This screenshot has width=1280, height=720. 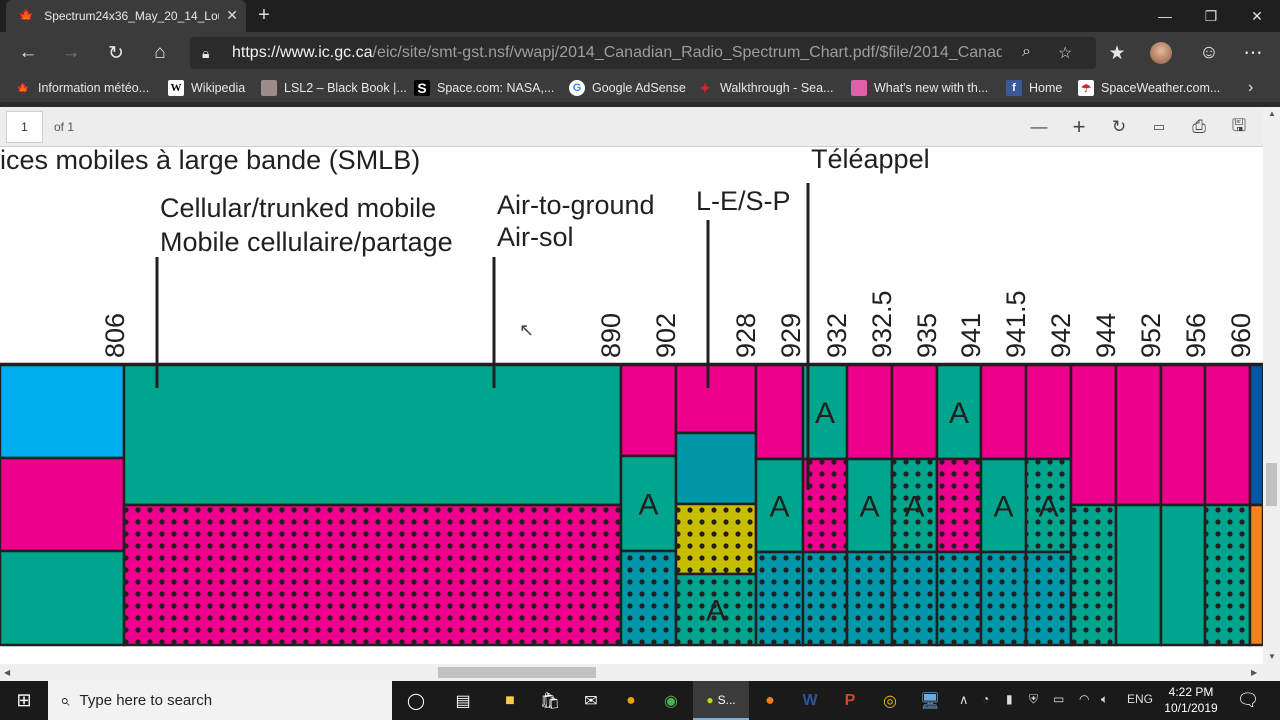 I want to click on refresh-button: ↻, so click(x=116, y=53).